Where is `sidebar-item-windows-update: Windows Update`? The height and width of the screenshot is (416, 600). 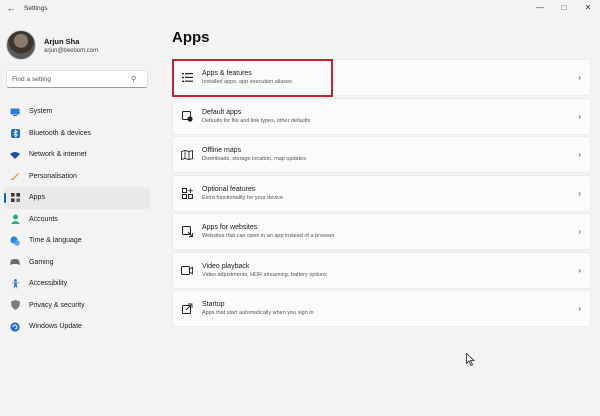
sidebar-item-windows-update: Windows Update is located at coordinates (77, 327).